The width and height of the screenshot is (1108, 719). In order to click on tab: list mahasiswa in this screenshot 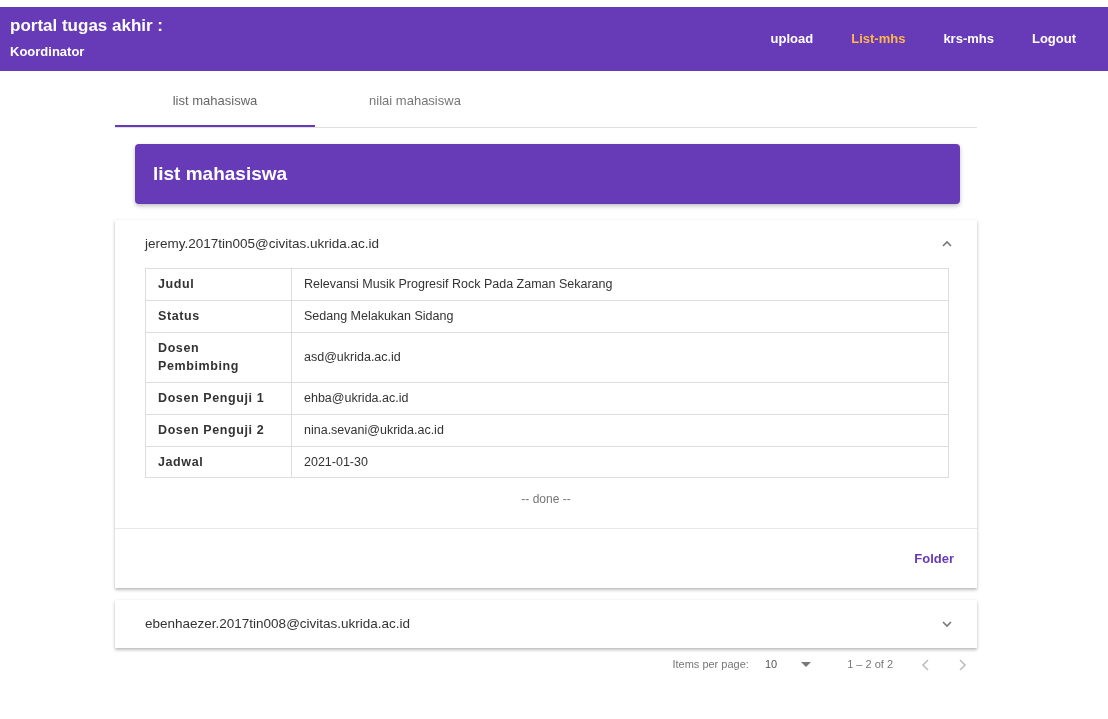, I will do `click(215, 104)`.